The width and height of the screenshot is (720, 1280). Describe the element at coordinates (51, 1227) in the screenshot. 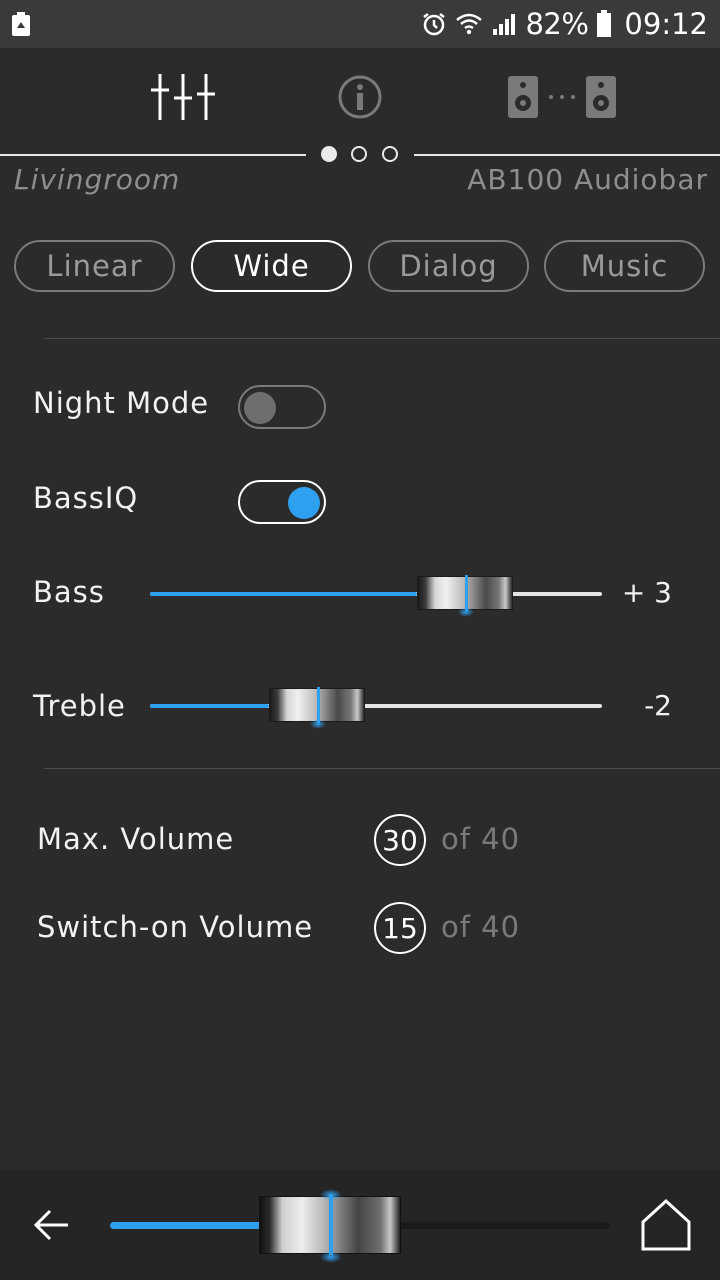

I see `back-arrow-icon` at that location.